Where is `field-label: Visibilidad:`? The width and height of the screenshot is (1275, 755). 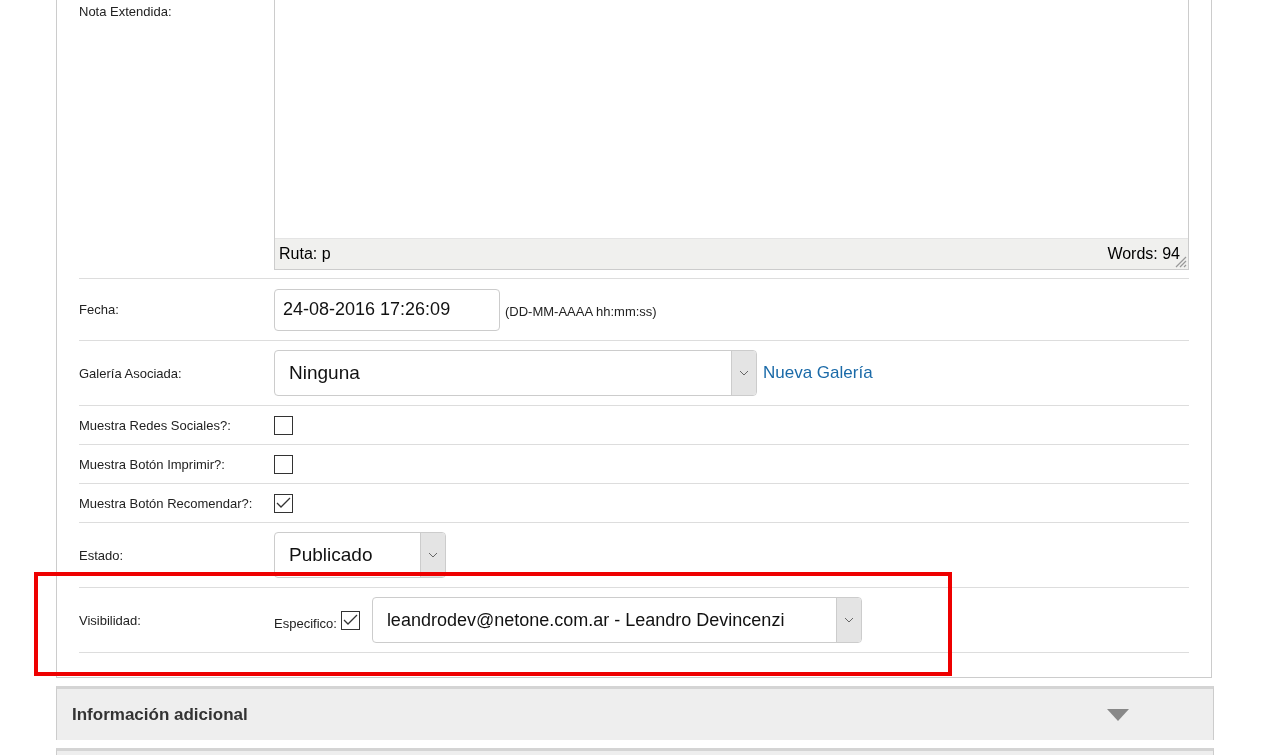 field-label: Visibilidad: is located at coordinates (110, 620).